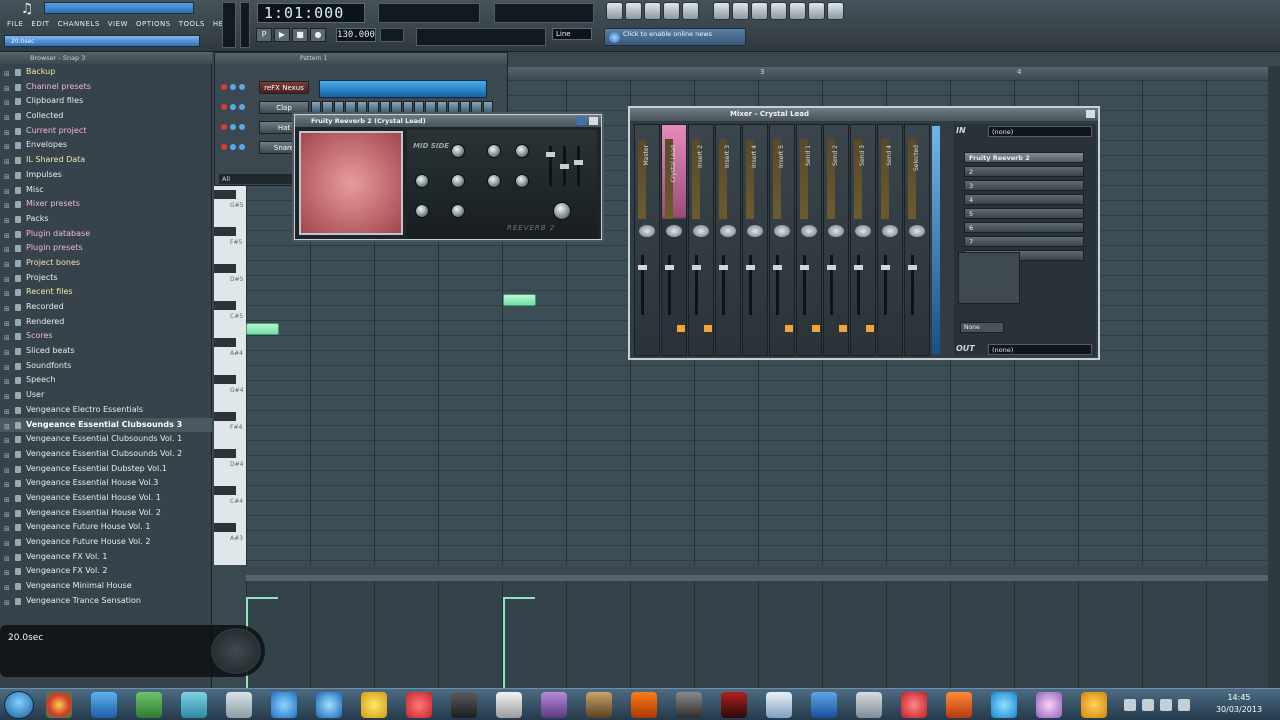 This screenshot has width=1280, height=720. Describe the element at coordinates (1239, 704) in the screenshot. I see `taskbar-clock: 14:45 30/03/2013` at that location.